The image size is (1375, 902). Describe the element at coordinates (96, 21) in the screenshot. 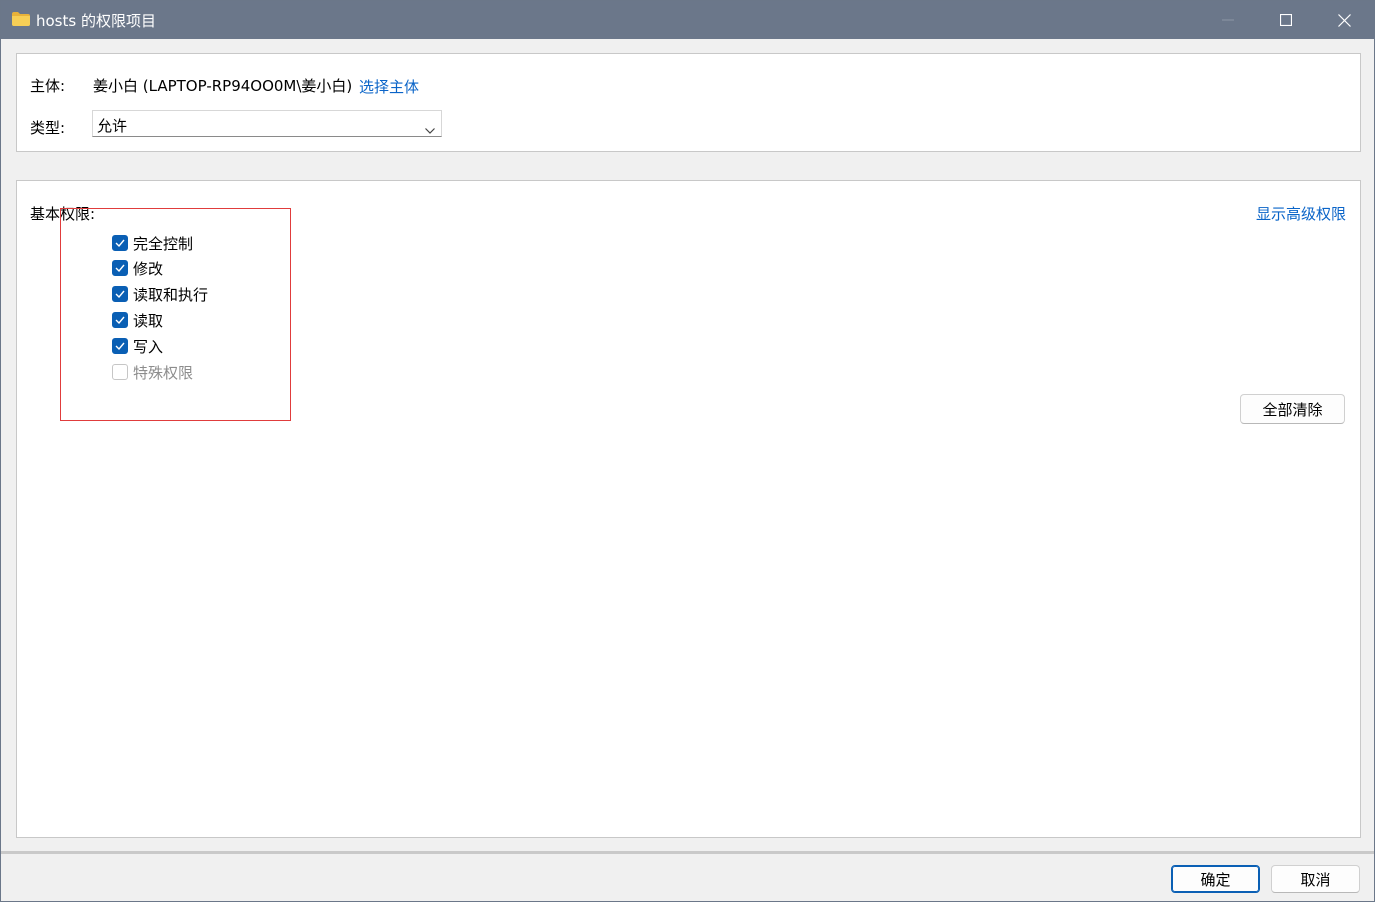

I see `window-title: hosts 的权限项目` at that location.